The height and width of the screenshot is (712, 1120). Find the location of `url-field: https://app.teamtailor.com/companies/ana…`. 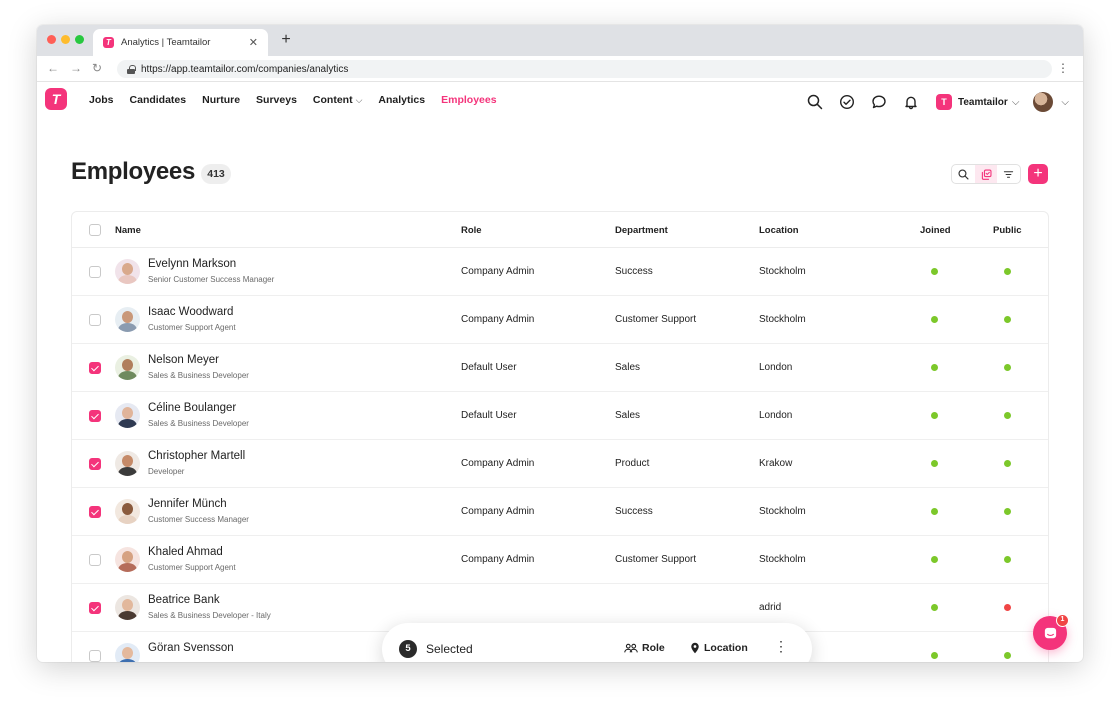

url-field: https://app.teamtailor.com/companies/ana… is located at coordinates (584, 69).